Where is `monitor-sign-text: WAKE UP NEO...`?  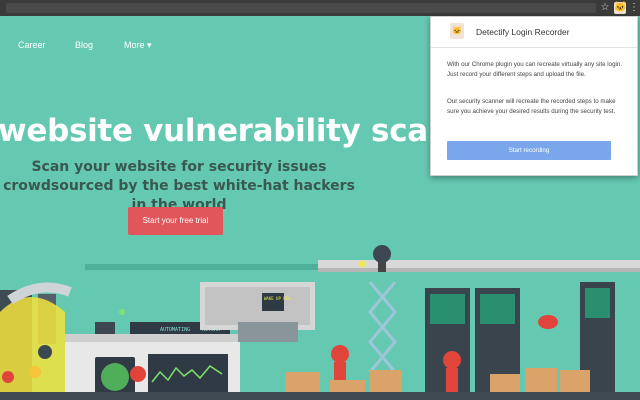
monitor-sign-text: WAKE UP NEO... is located at coordinates (281, 298).